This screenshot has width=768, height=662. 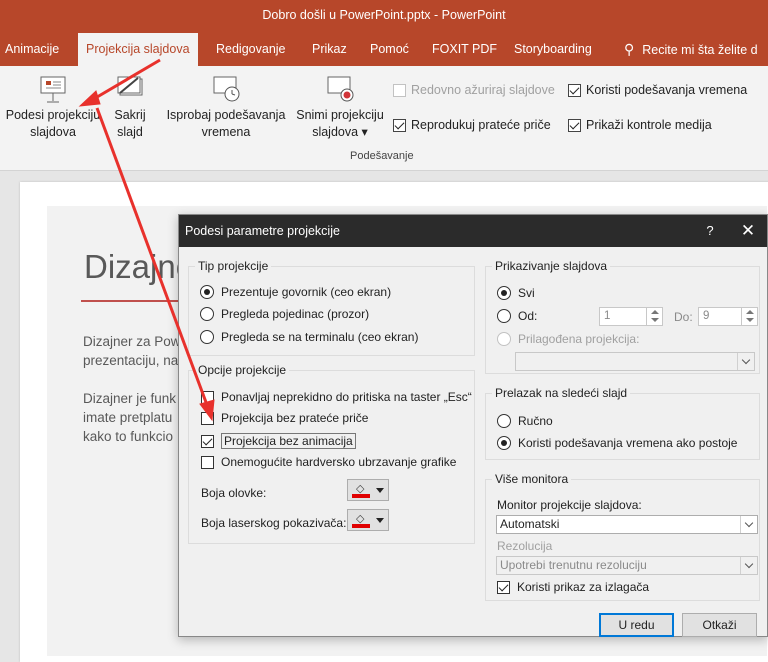 What do you see at coordinates (535, 421) in the screenshot?
I see `manual-advance-label: Ručno` at bounding box center [535, 421].